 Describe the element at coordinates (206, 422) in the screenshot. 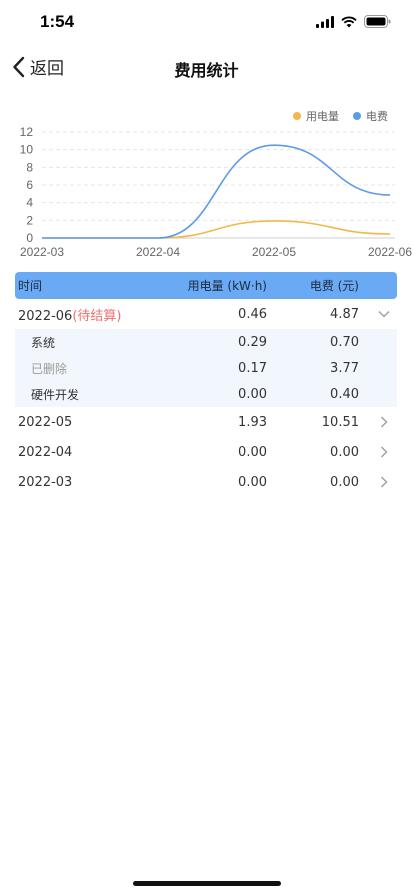

I see `table-row: 2022-05 1.93 10.51` at that location.